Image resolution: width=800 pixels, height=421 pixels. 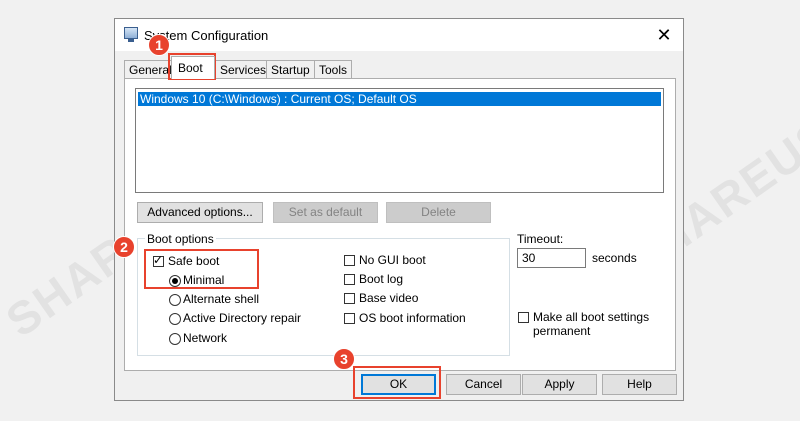 I want to click on timeout-input: 30, so click(x=551, y=258).